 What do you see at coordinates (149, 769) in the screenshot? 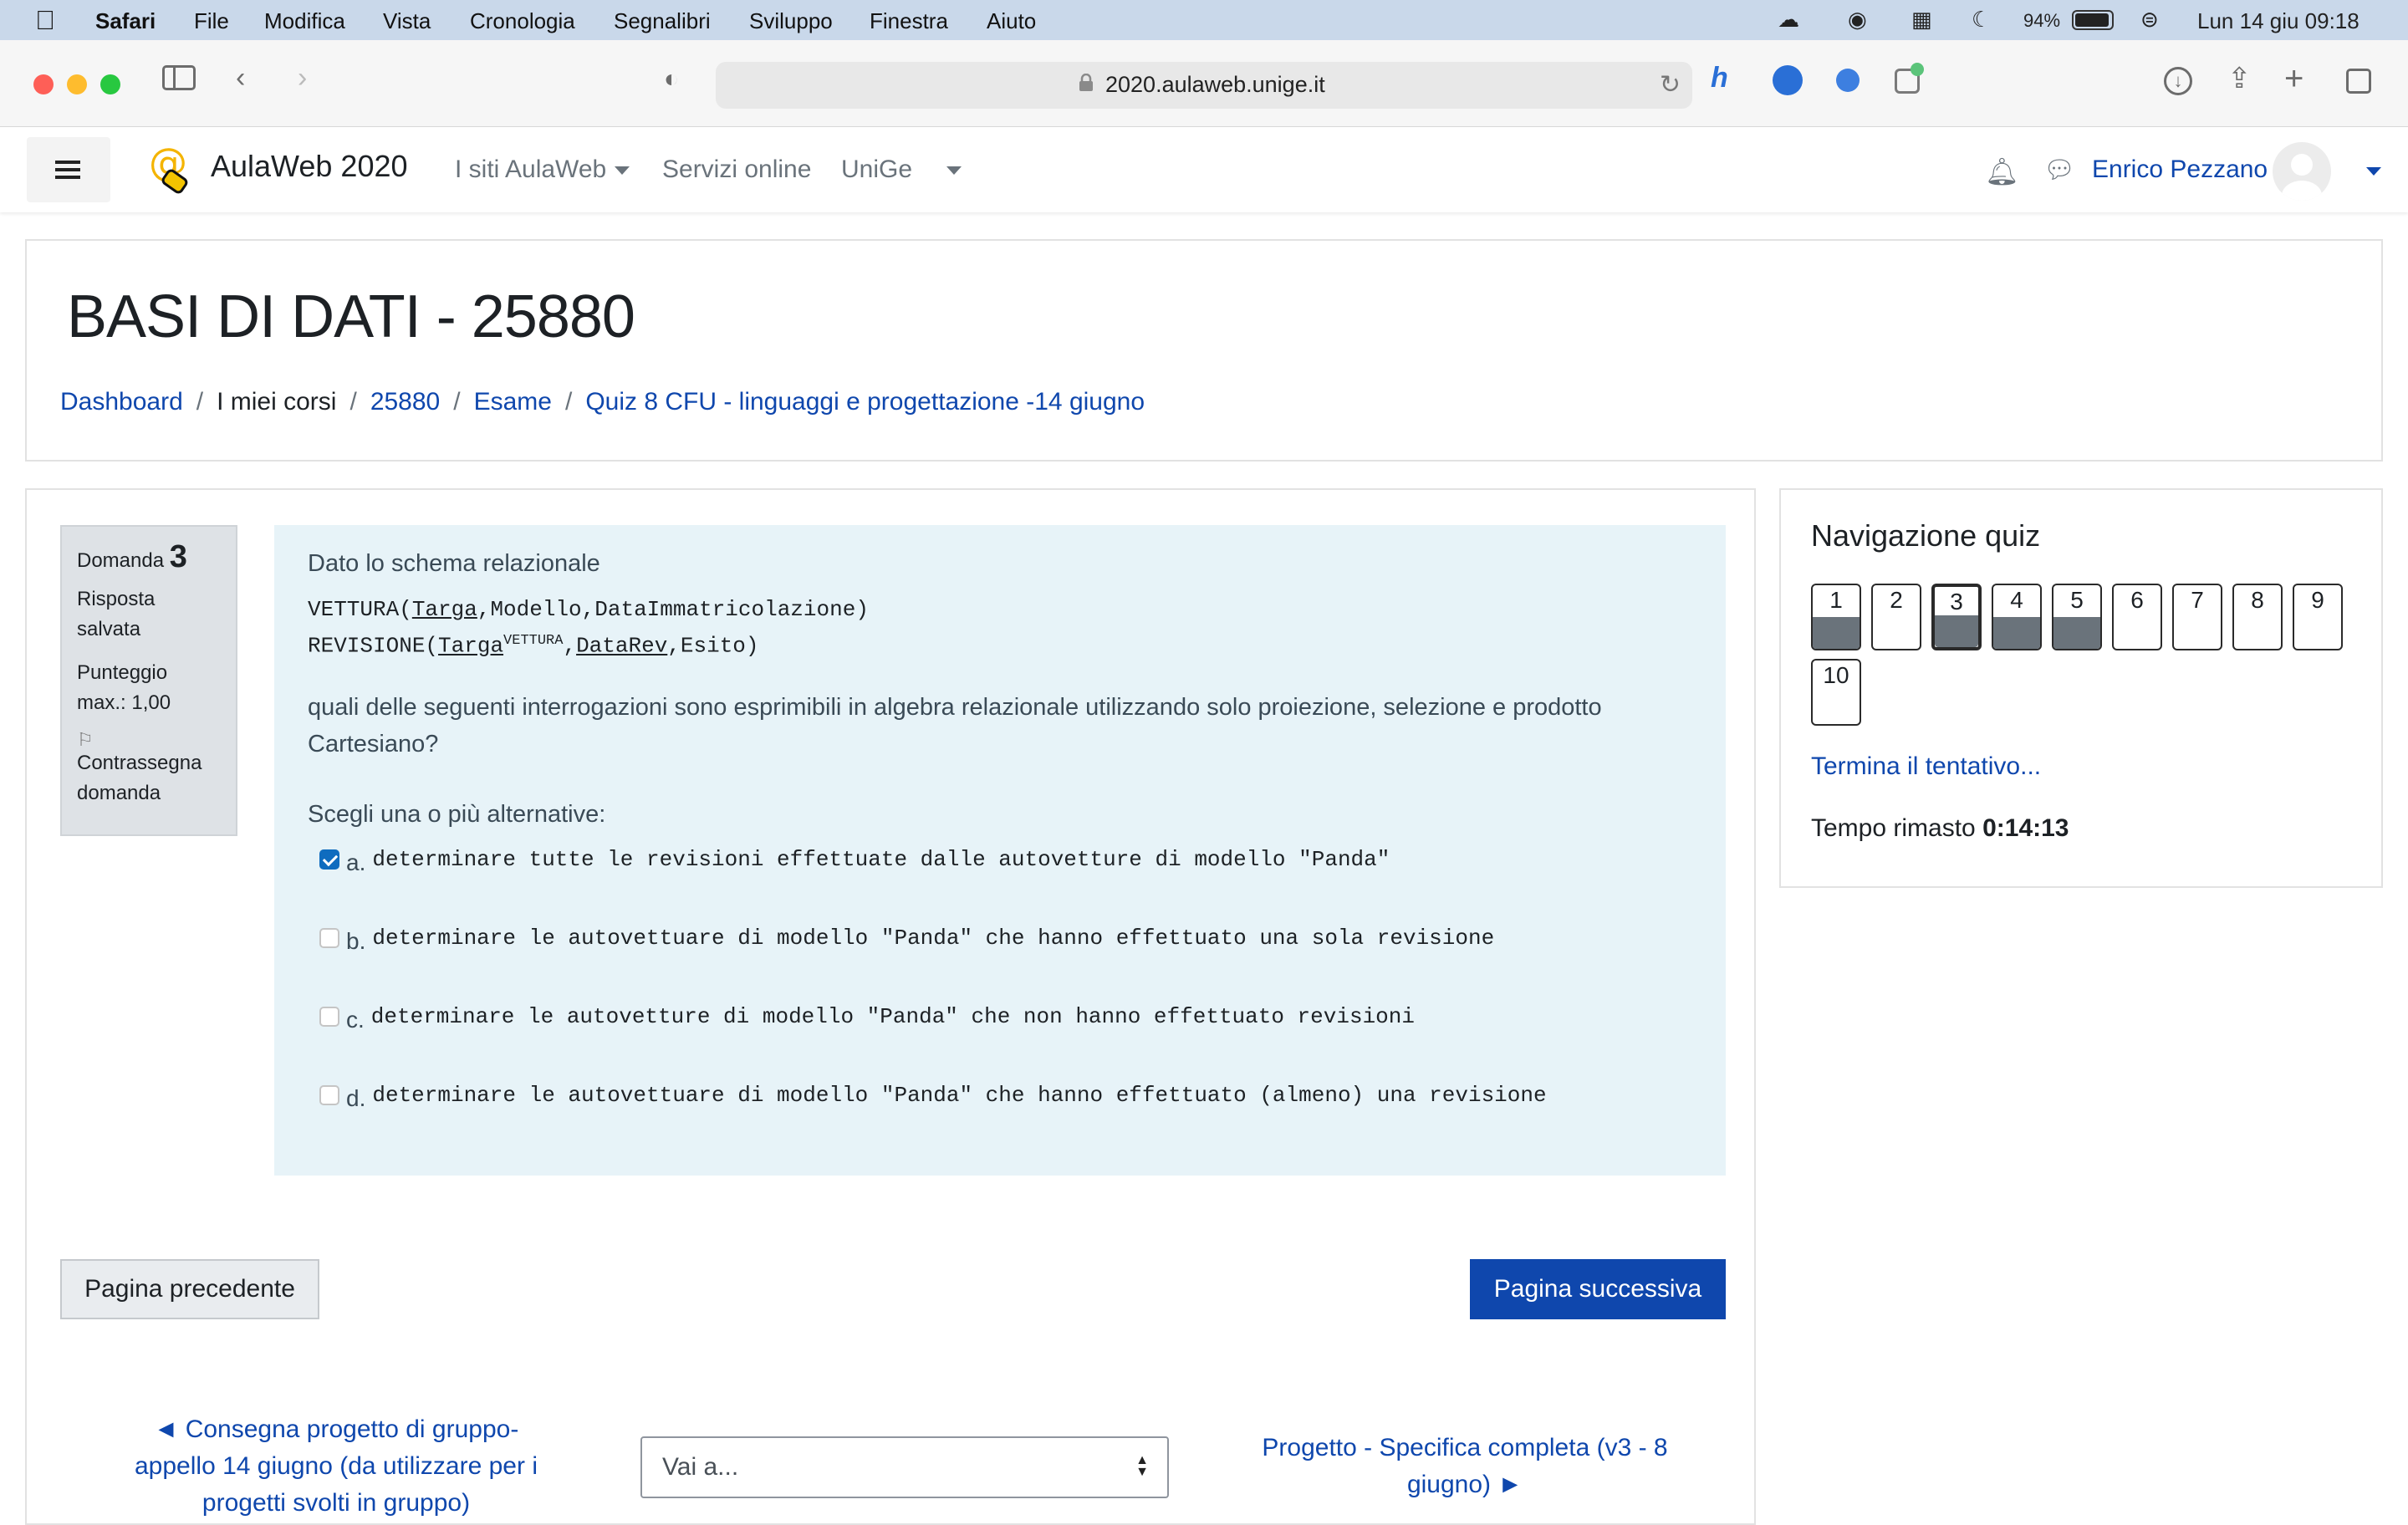
I see `flag-question-button: ⚐ Contrassegna domanda` at bounding box center [149, 769].